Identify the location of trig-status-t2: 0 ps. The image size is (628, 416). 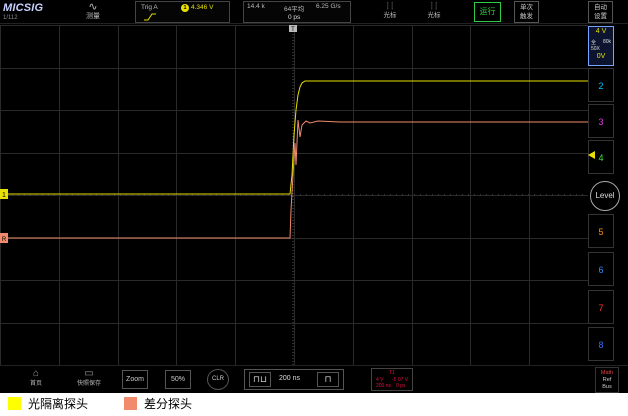
(401, 386).